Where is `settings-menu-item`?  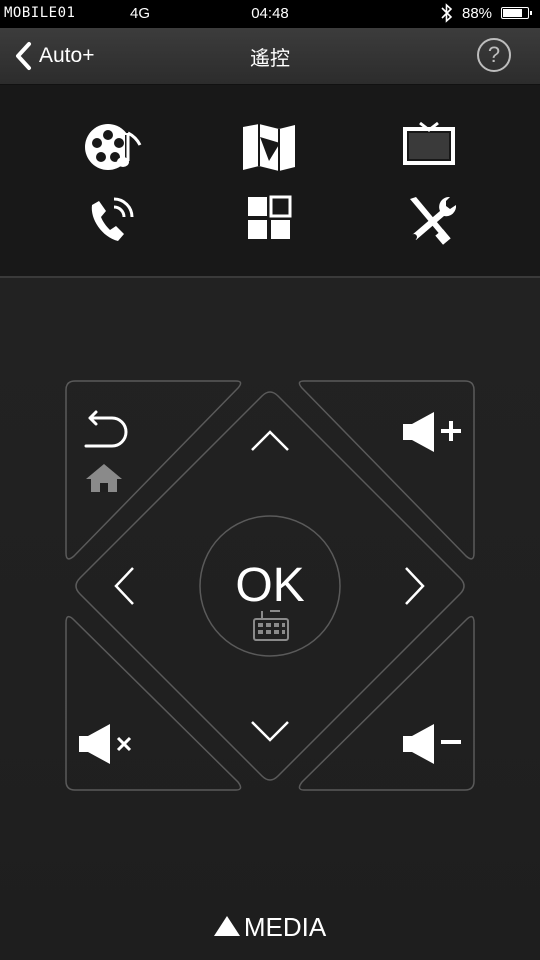
settings-menu-item is located at coordinates (429, 219).